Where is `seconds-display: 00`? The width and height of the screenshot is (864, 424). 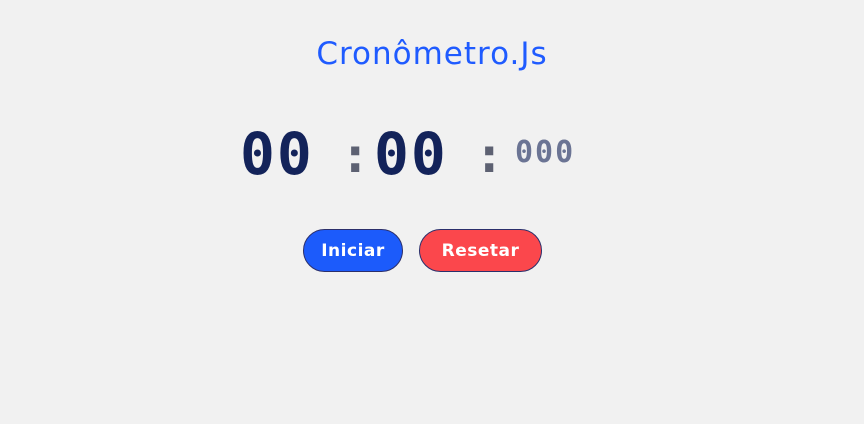 seconds-display: 00 is located at coordinates (411, 154).